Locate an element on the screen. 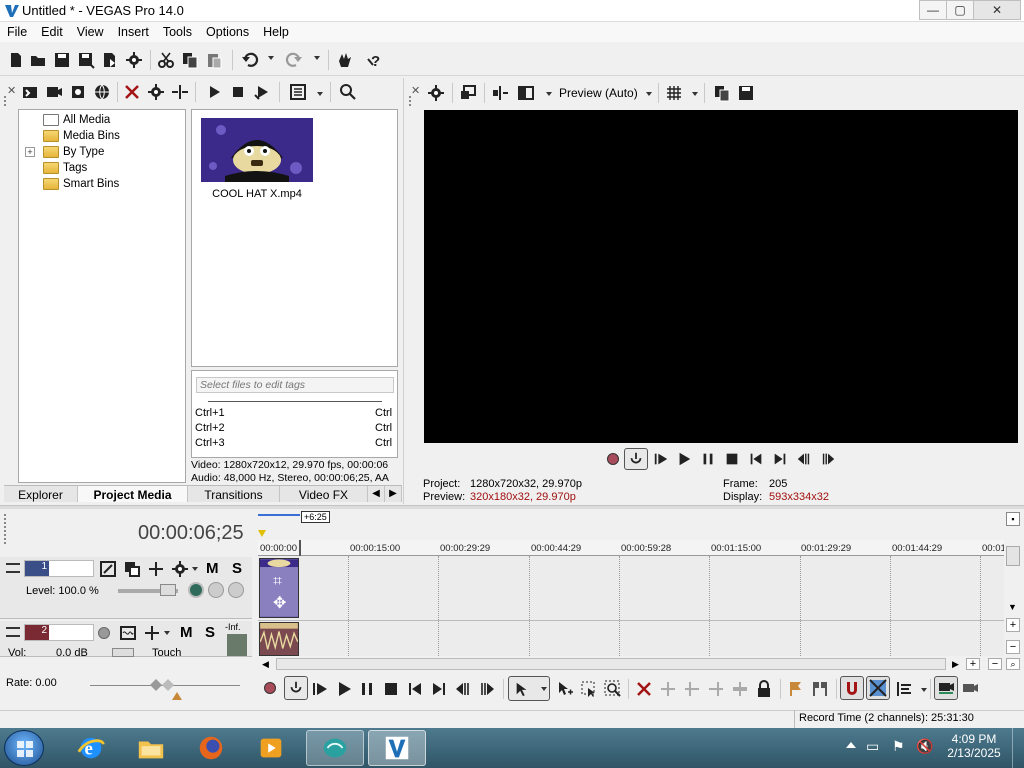 This screenshot has height=768, width=1024. pause-button is located at coordinates (708, 459).